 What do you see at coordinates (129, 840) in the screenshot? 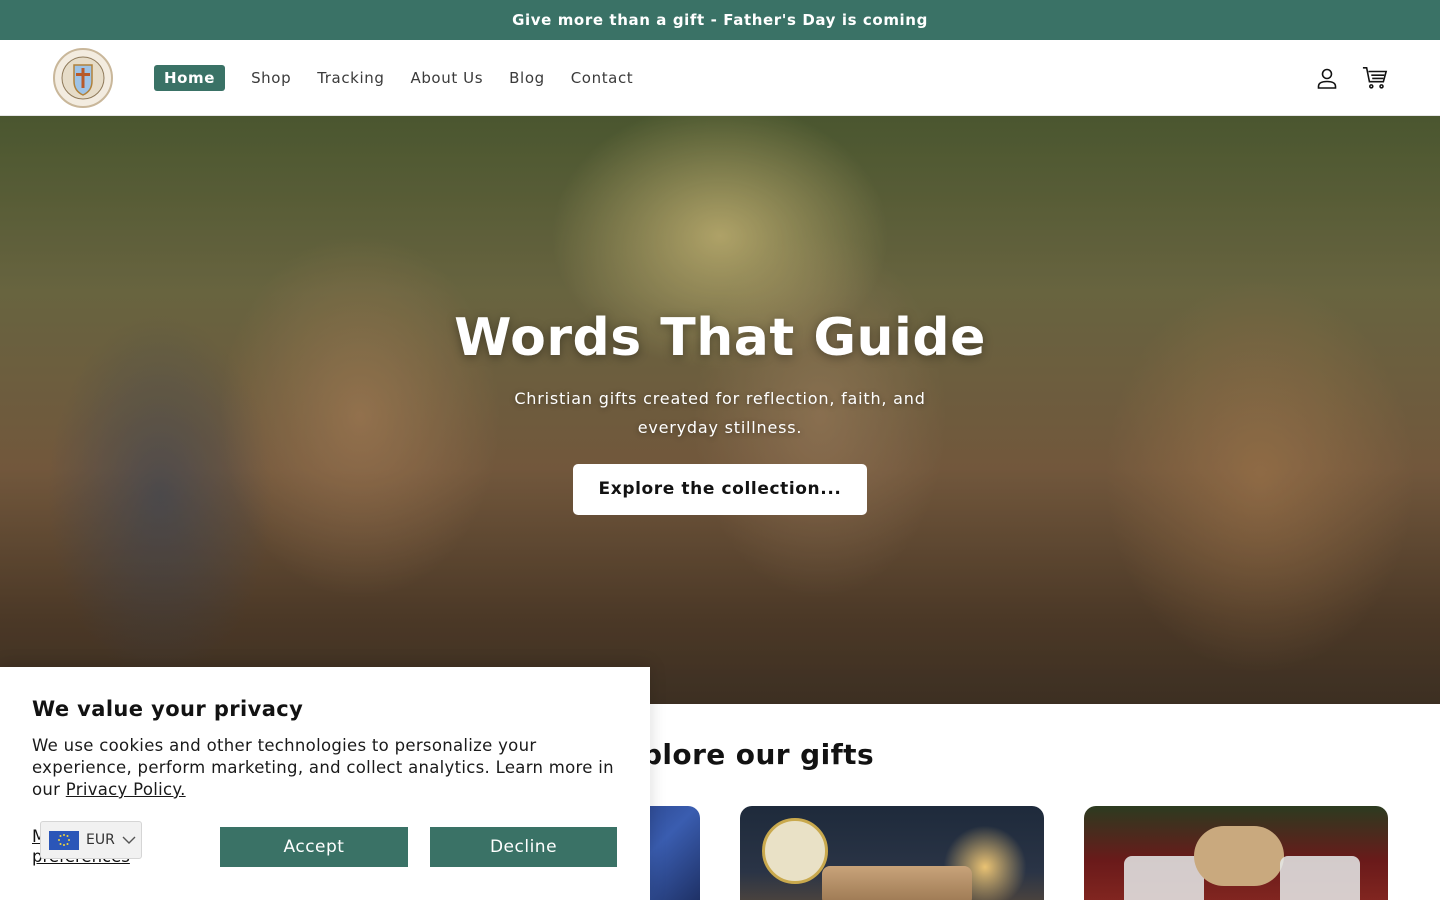
I see `chevron-down-icon` at bounding box center [129, 840].